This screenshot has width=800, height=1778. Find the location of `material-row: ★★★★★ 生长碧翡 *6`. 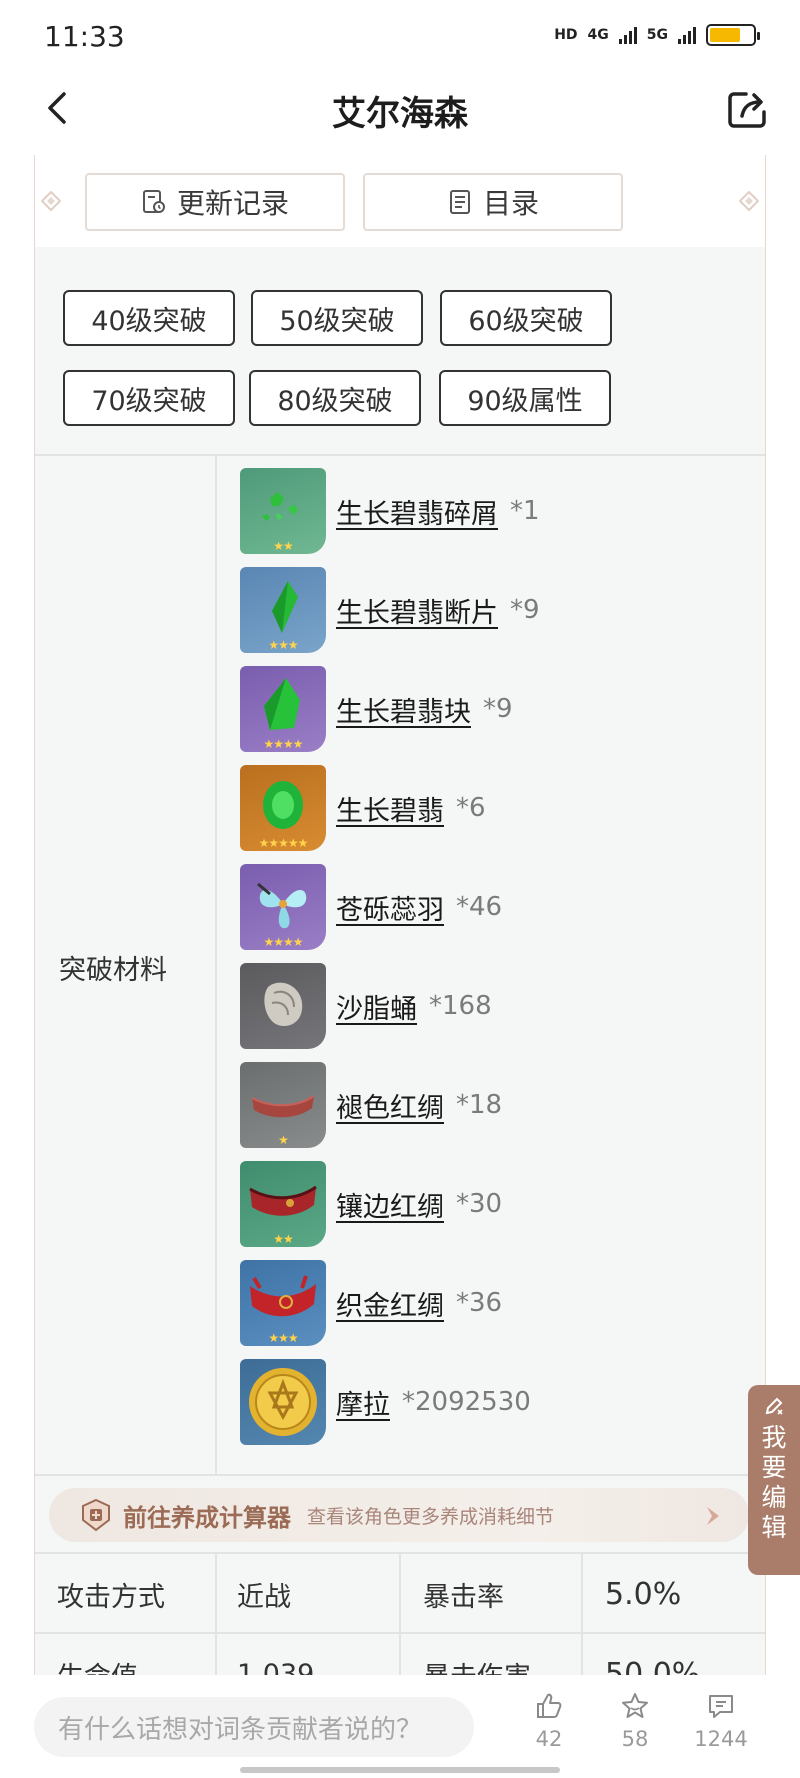

material-row: ★★★★★ 生长碧翡 *6 is located at coordinates (363, 808).